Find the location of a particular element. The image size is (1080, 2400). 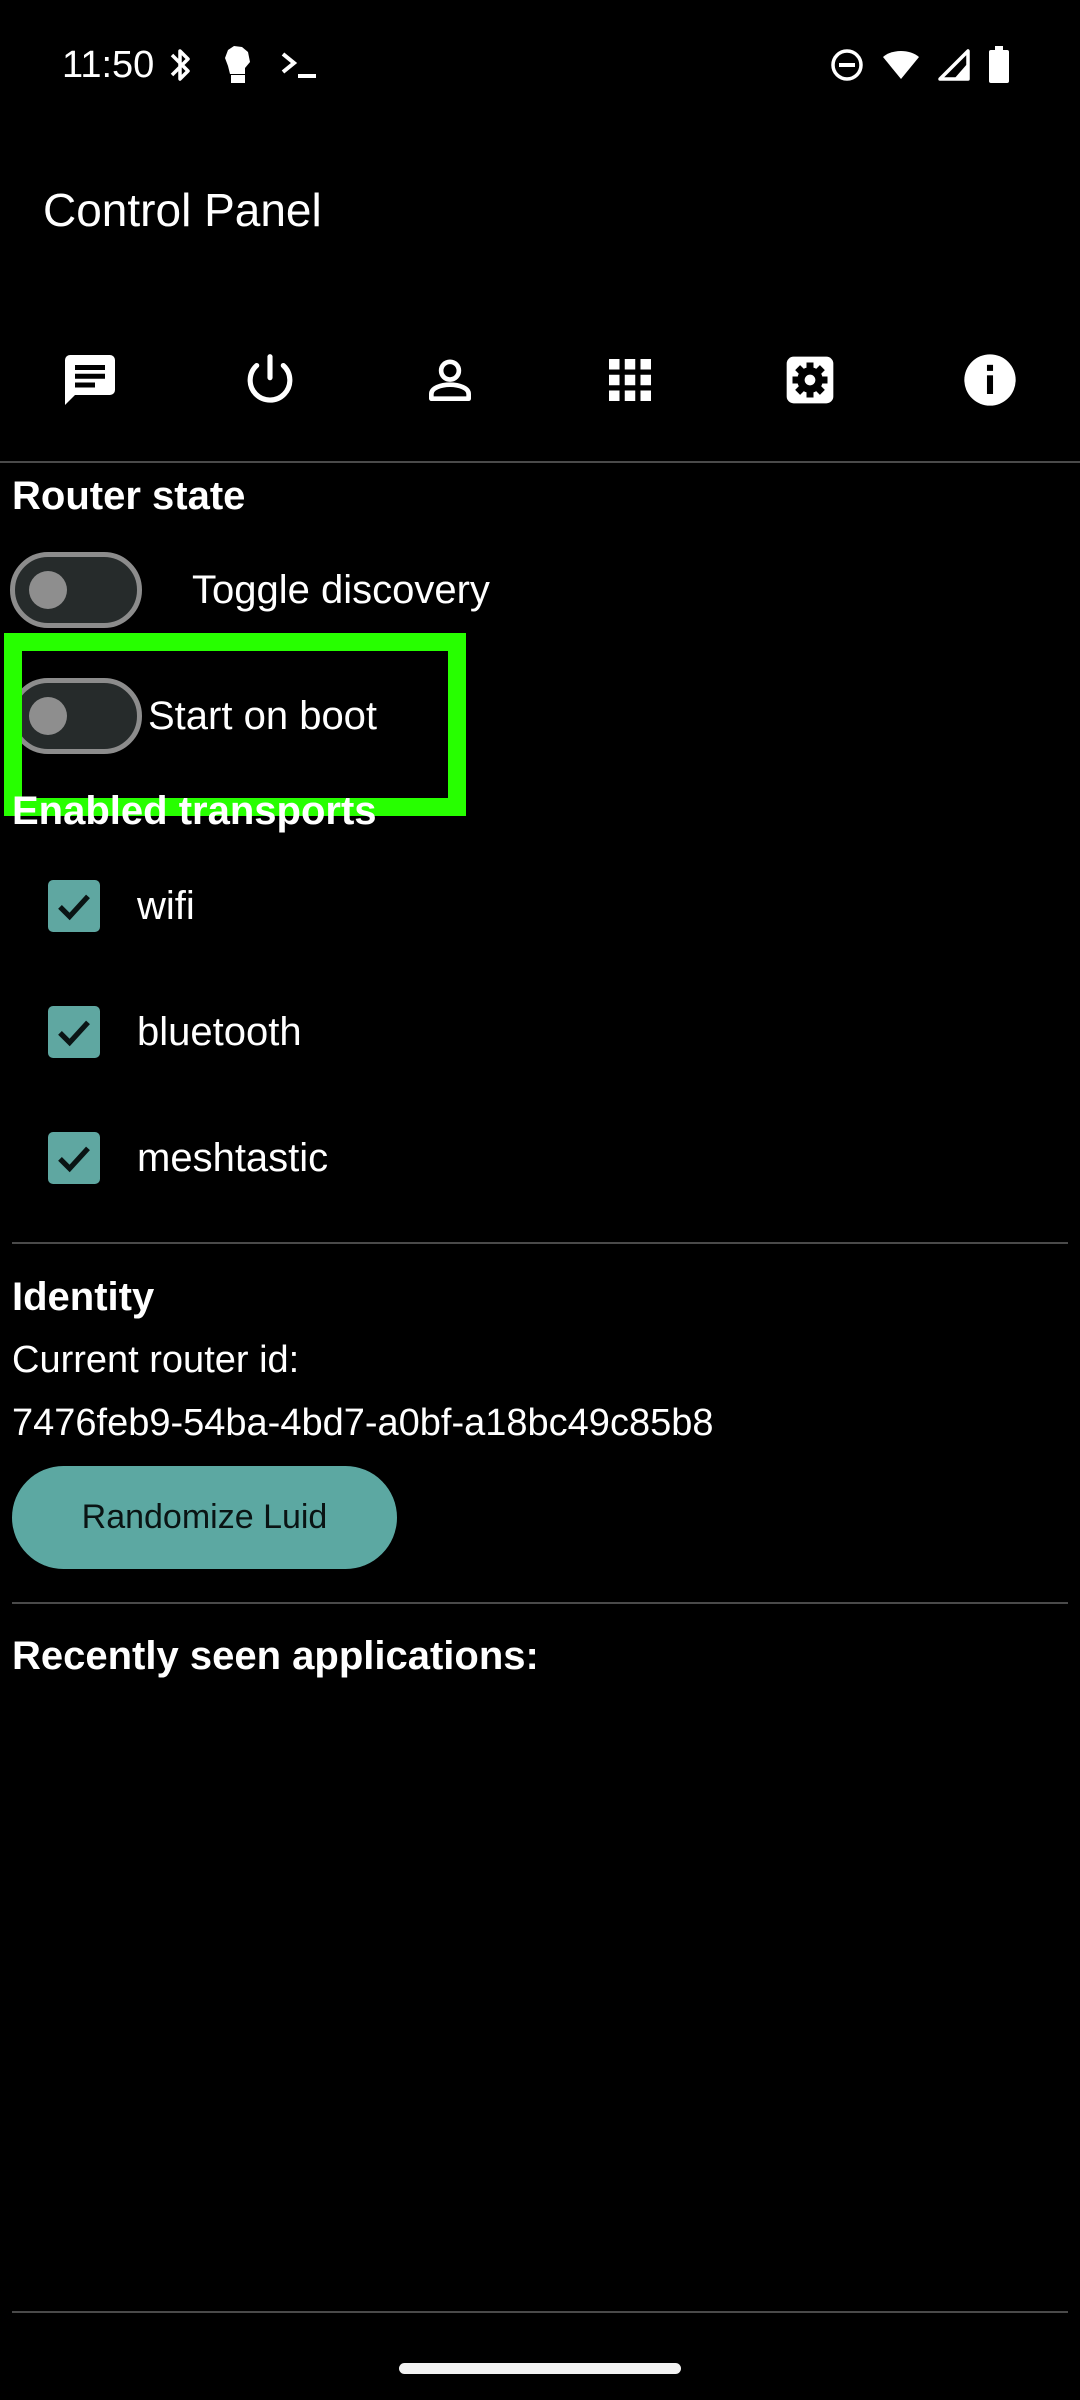

person-icon is located at coordinates (450, 380).